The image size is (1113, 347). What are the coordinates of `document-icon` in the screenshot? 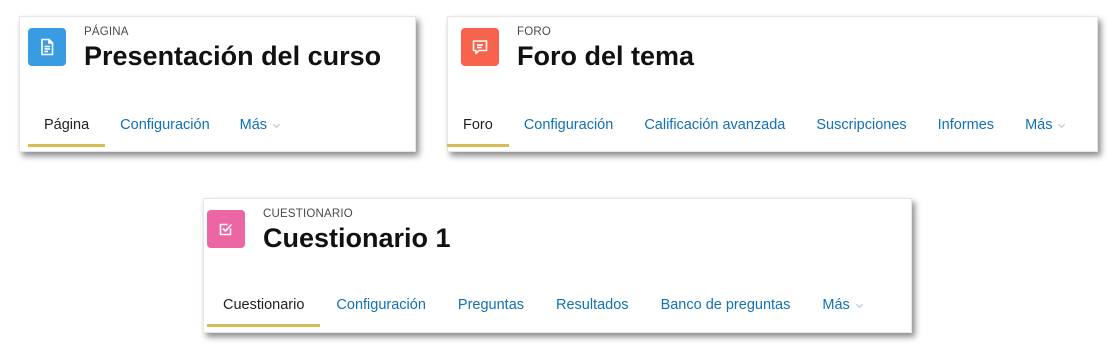 It's located at (47, 47).